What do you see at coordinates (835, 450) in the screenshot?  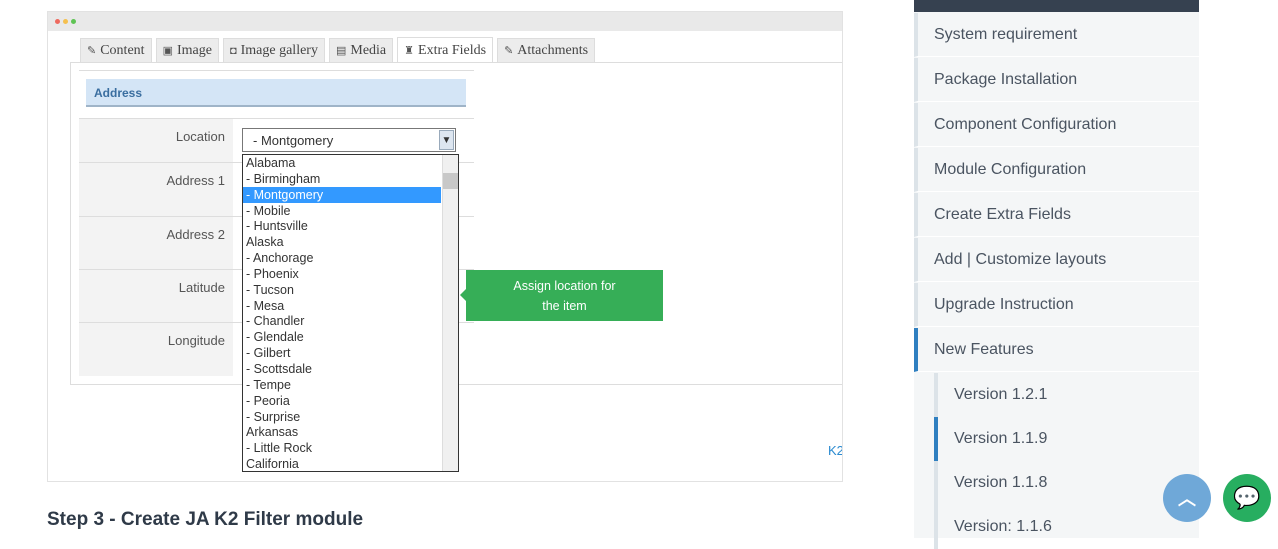 I see `k2-link: K2` at bounding box center [835, 450].